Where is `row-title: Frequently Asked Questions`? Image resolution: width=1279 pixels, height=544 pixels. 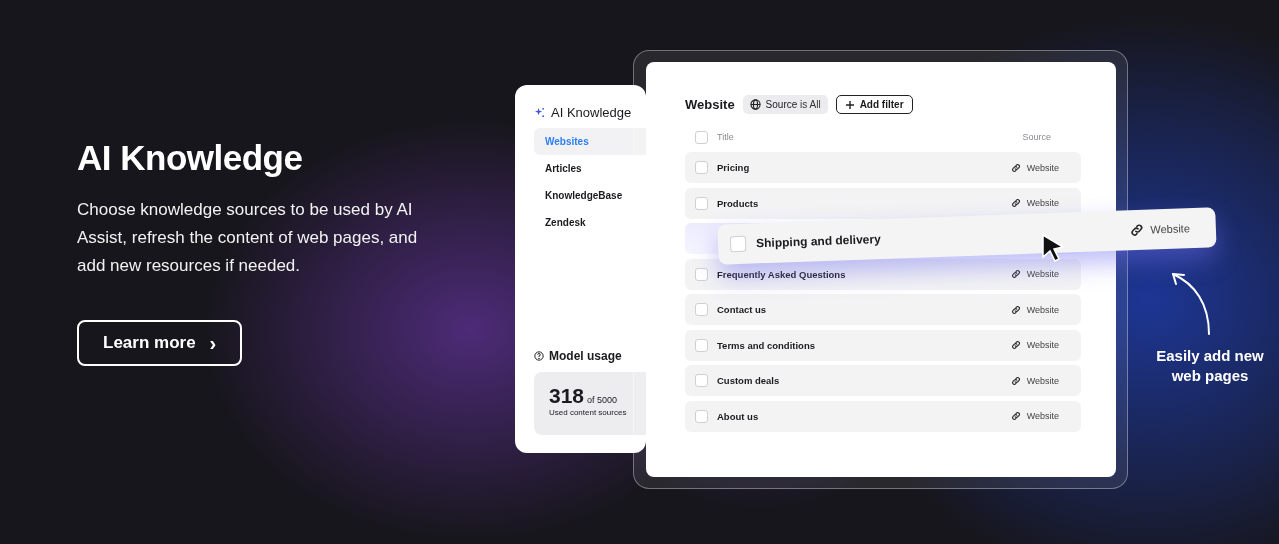
row-title: Frequently Asked Questions is located at coordinates (781, 274).